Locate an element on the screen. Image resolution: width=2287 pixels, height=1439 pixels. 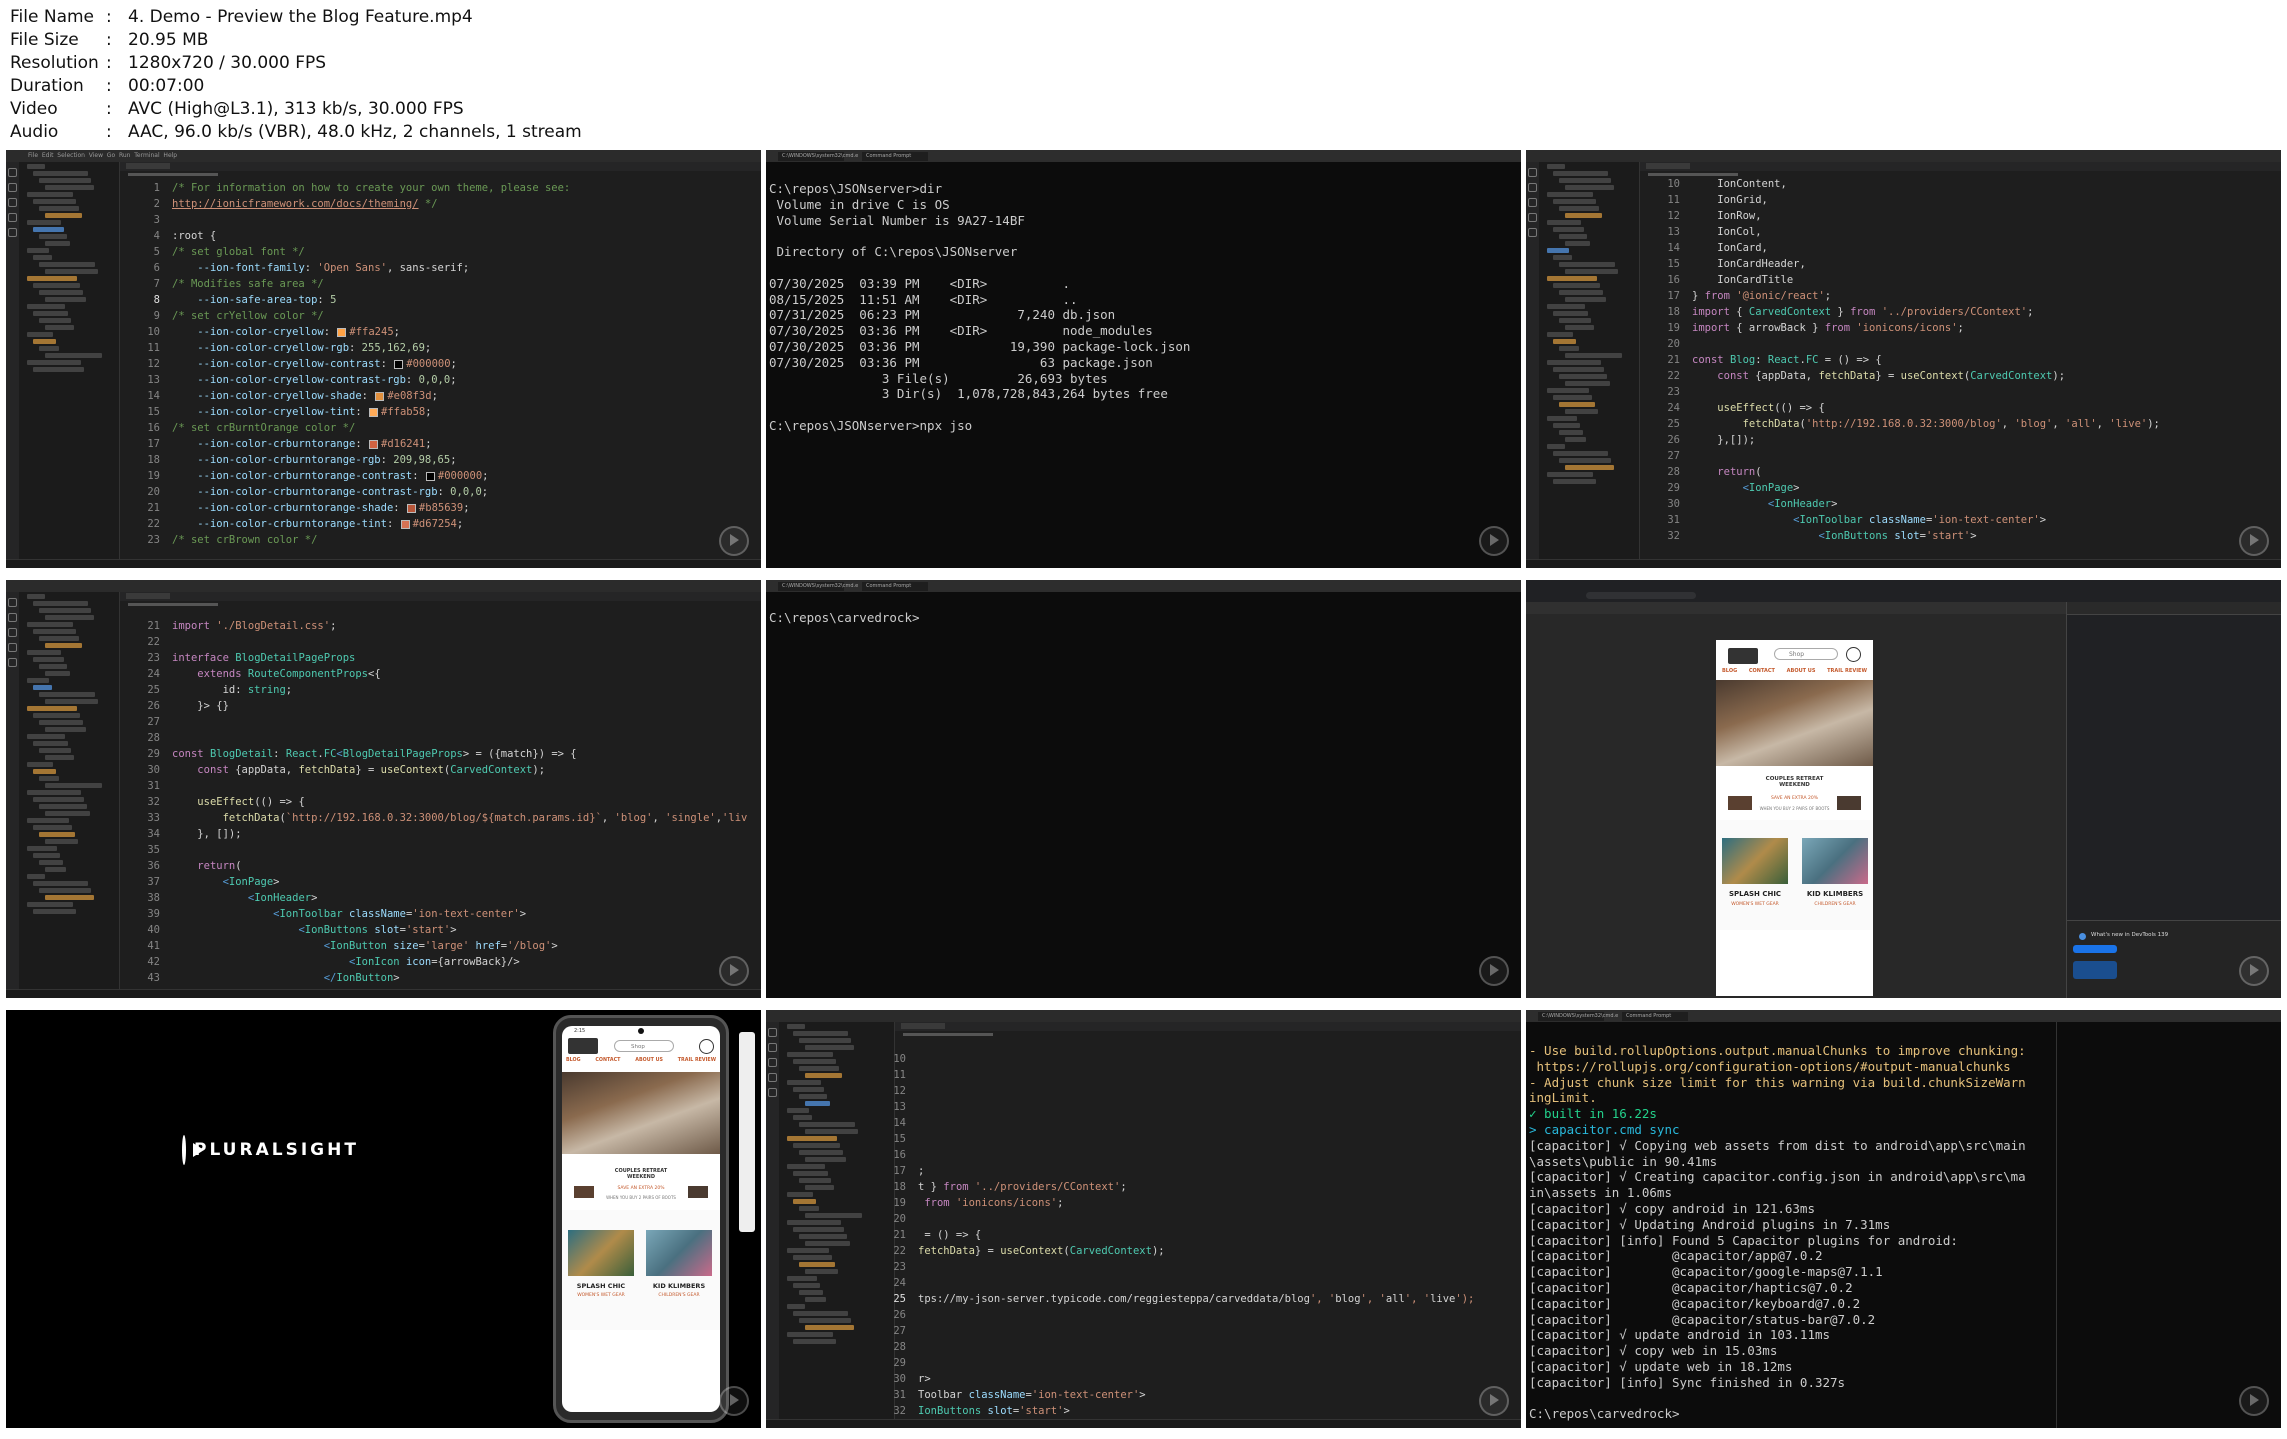
code-line: 32 IonButtons slot='start'> is located at coordinates (1193, 1411).